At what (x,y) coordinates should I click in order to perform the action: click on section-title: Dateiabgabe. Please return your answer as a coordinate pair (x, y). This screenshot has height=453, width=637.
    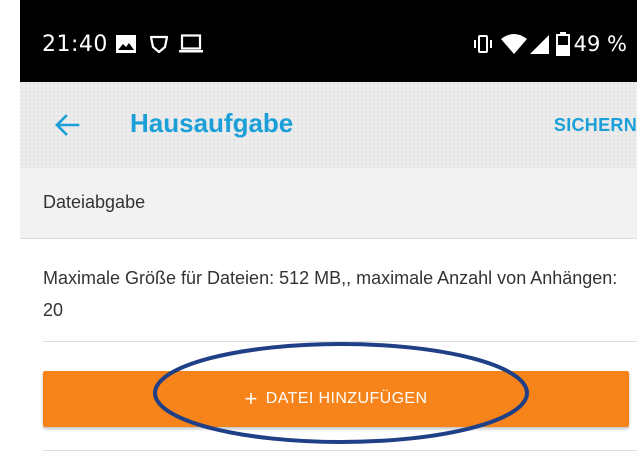
    Looking at the image, I should click on (94, 202).